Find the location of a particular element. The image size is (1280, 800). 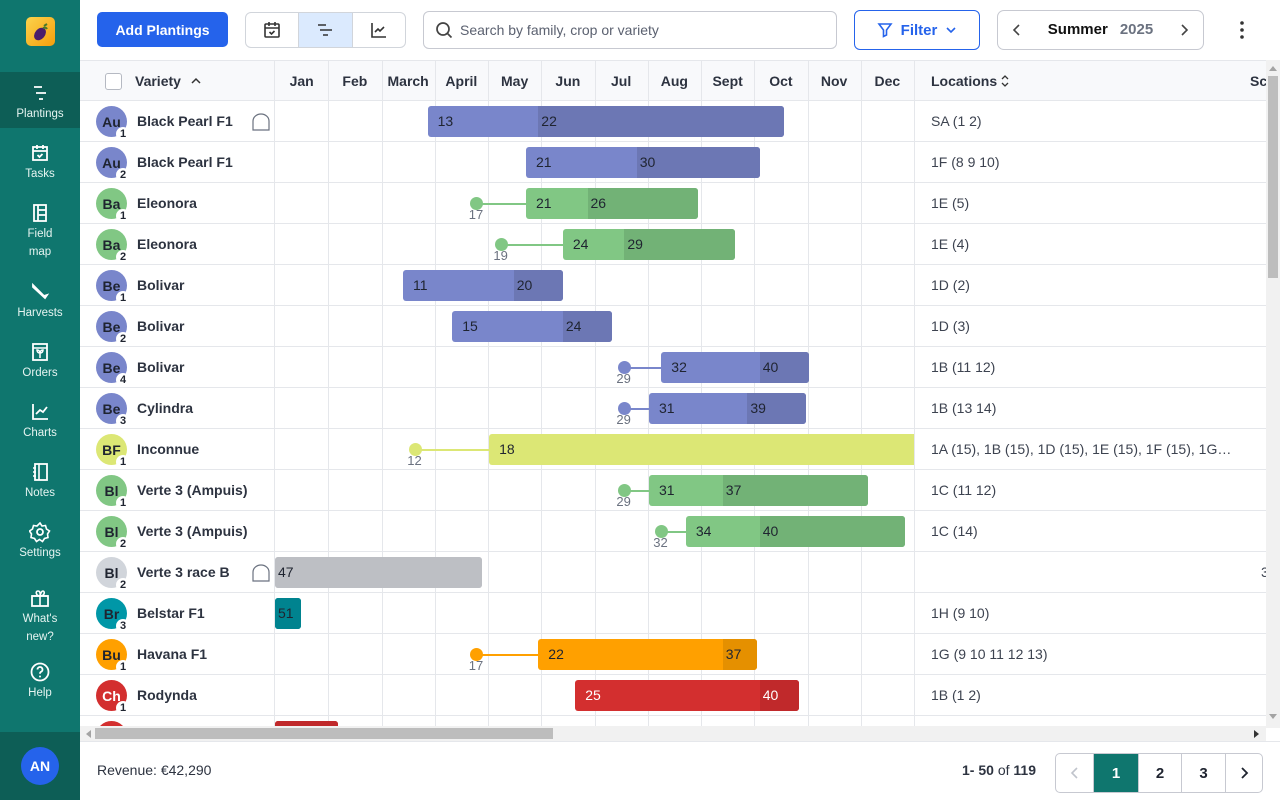

next-column-header: Sc is located at coordinates (1258, 81).